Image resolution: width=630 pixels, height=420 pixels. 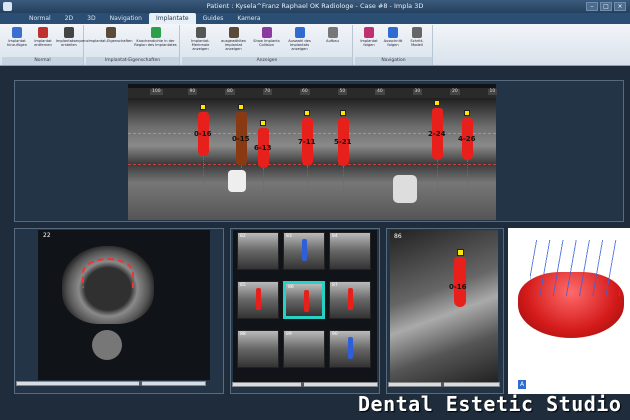 I want to click on axial-slider, so click(x=111, y=383).